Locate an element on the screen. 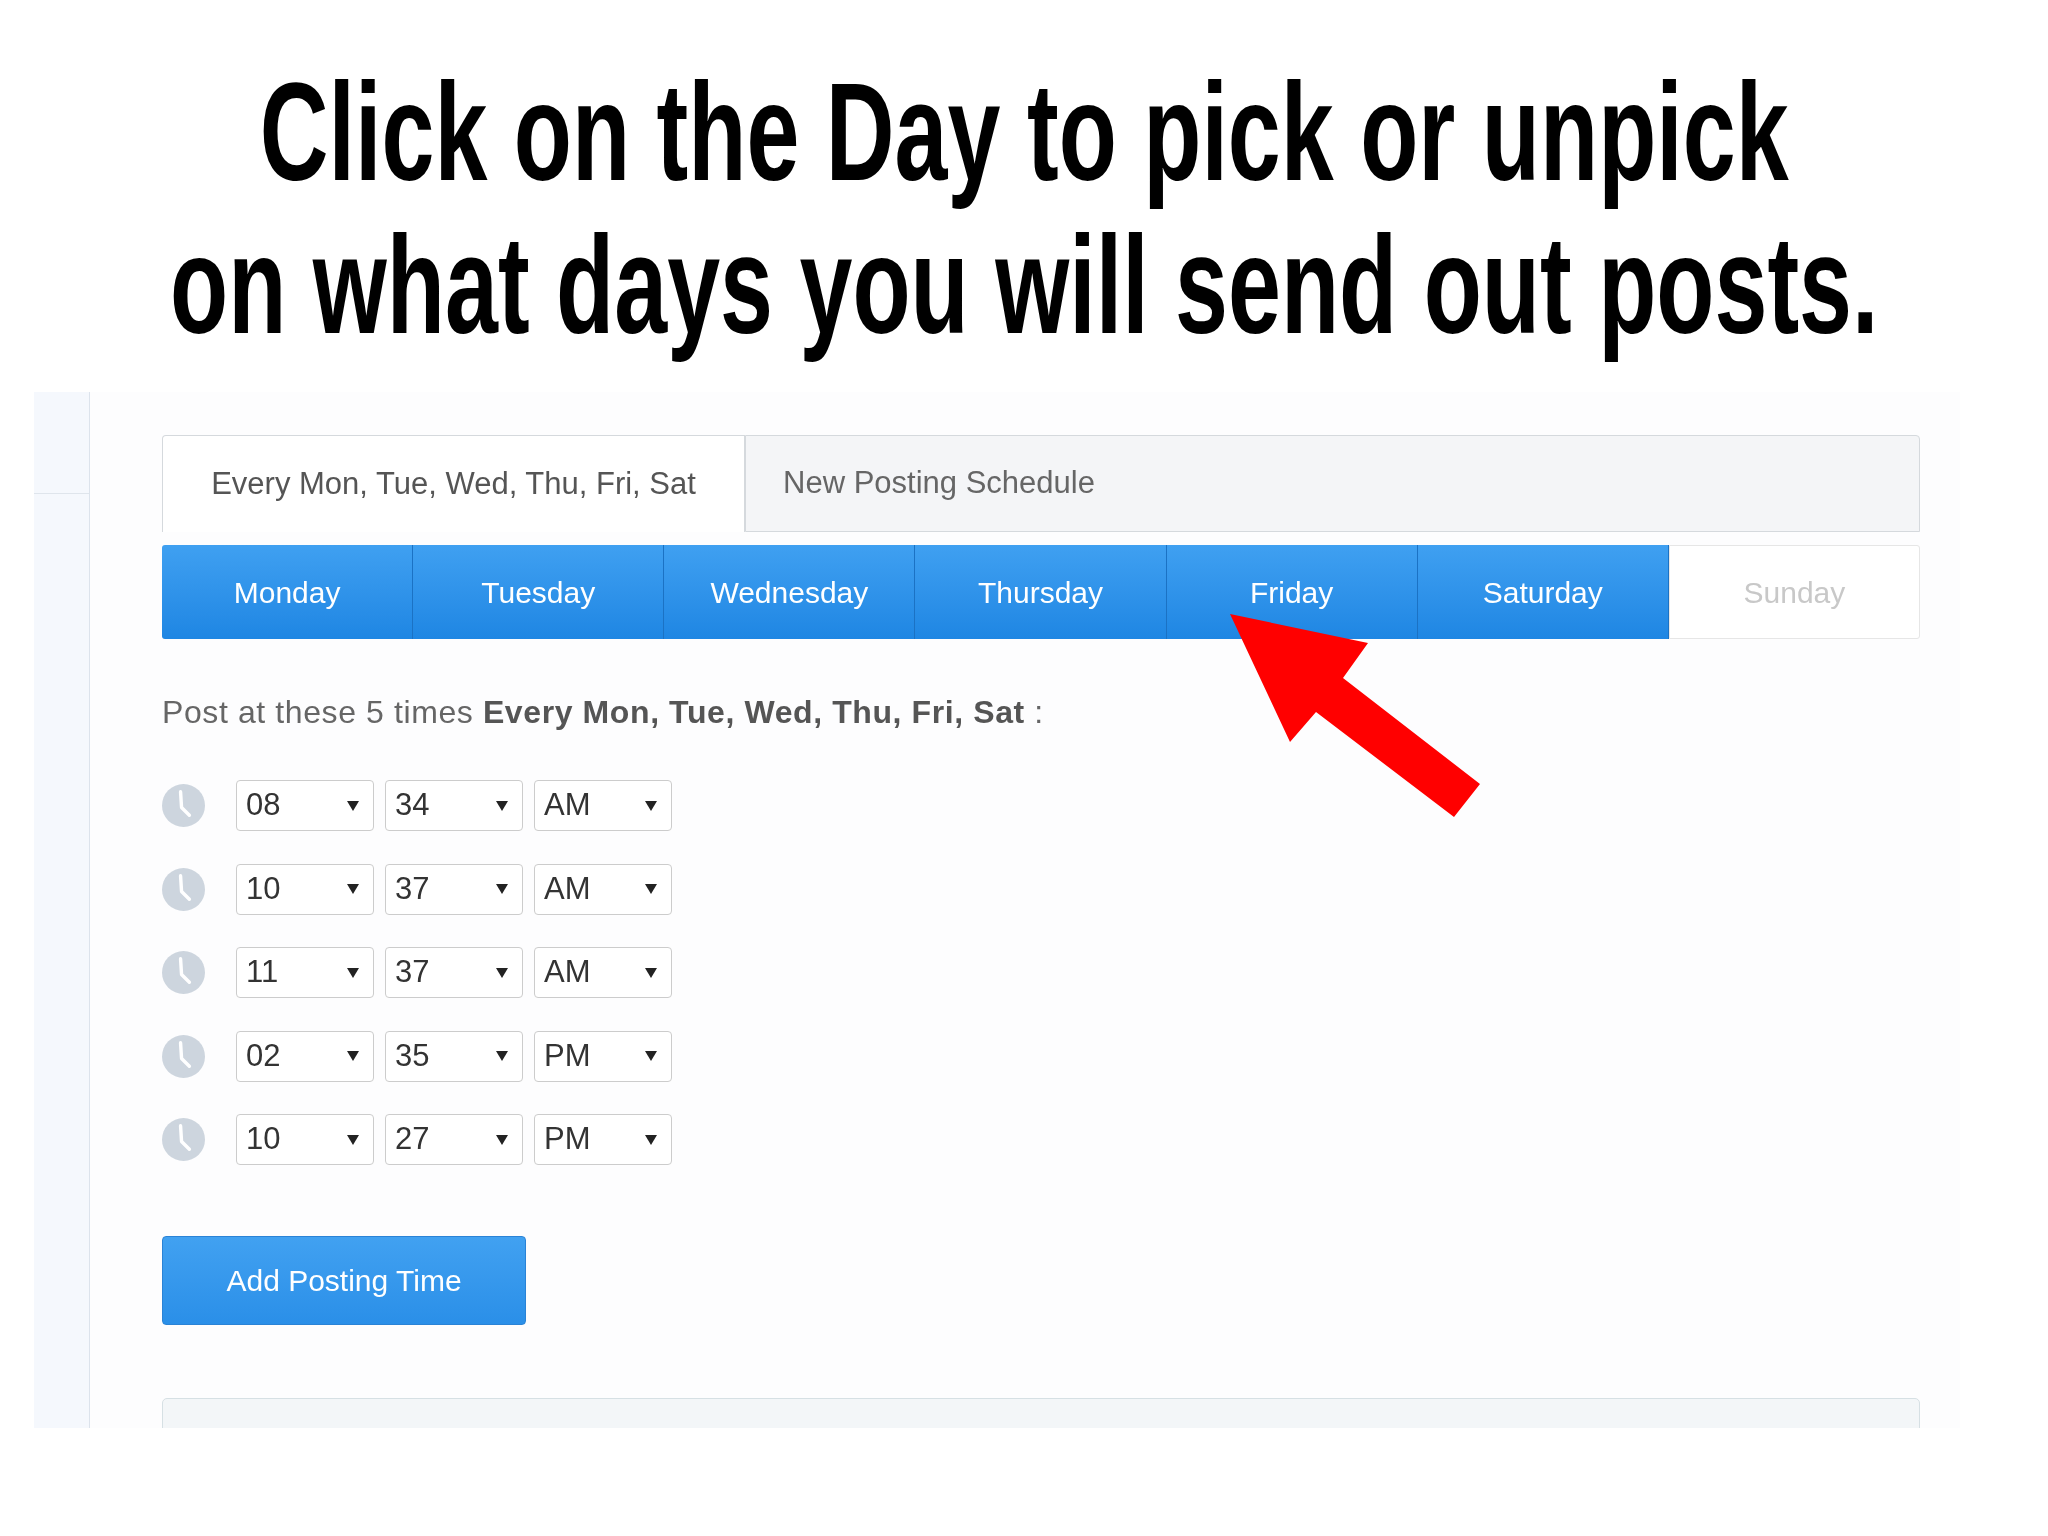 The image size is (2048, 1536). minute-select: 34 is located at coordinates (454, 805).